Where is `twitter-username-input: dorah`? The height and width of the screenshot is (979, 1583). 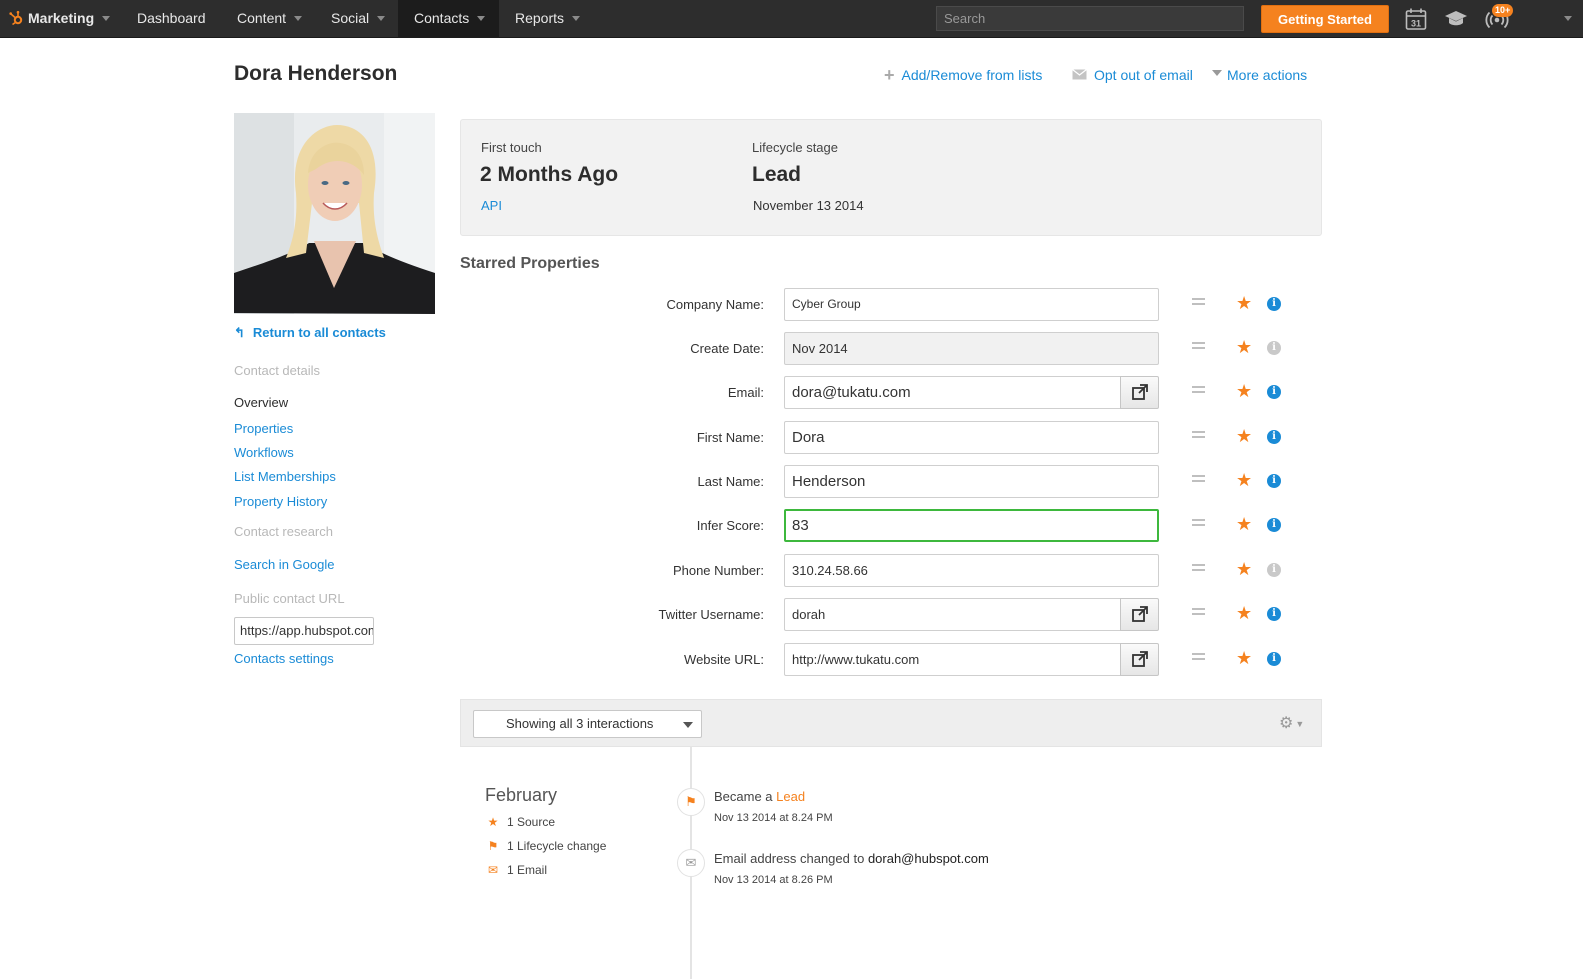 twitter-username-input: dorah is located at coordinates (952, 614).